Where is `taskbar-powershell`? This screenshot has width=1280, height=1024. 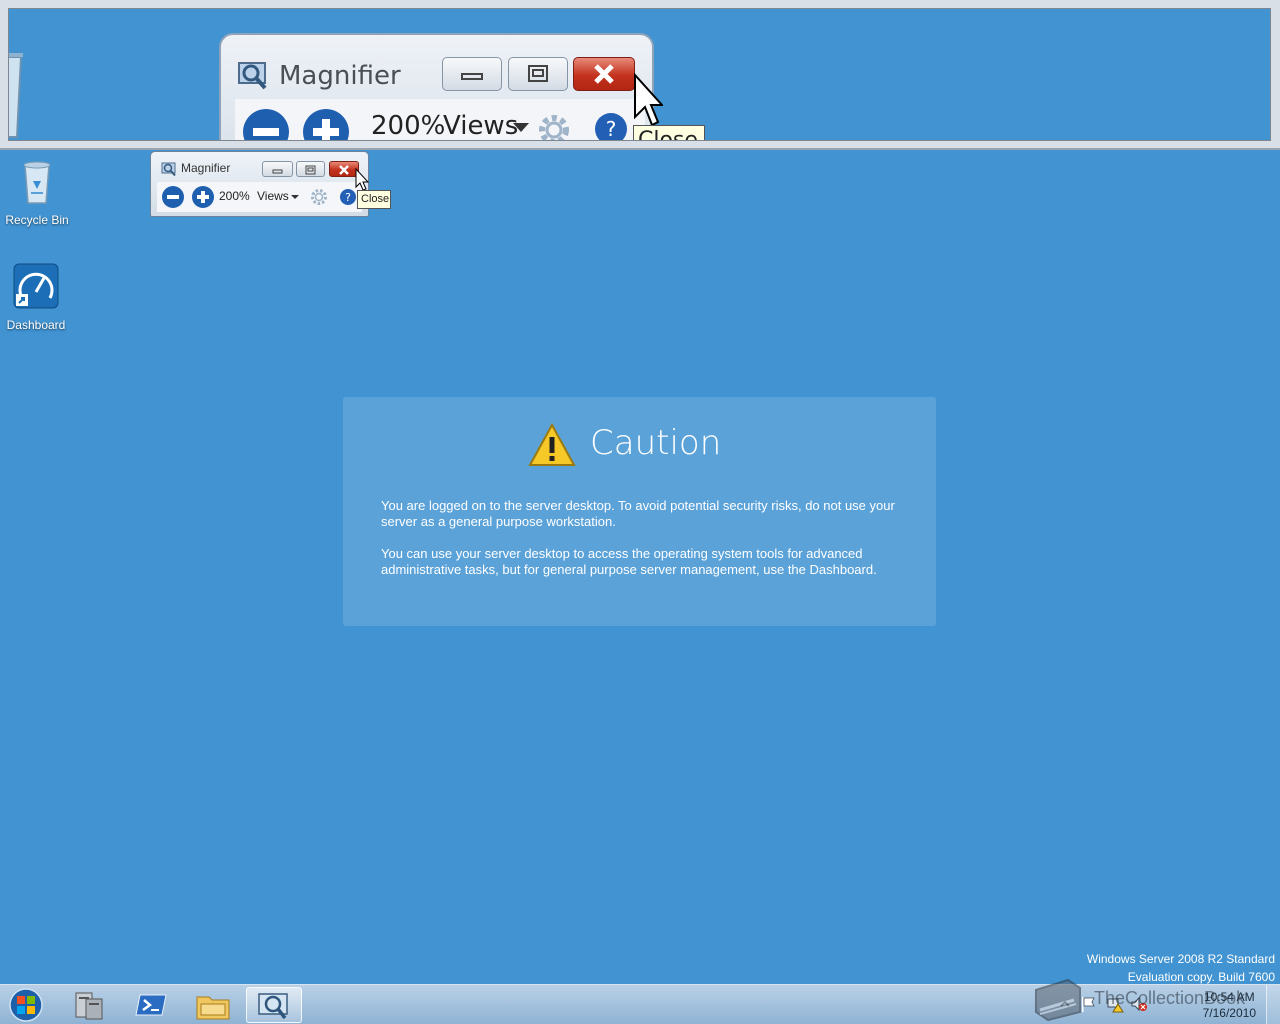
taskbar-powershell is located at coordinates (152, 1005).